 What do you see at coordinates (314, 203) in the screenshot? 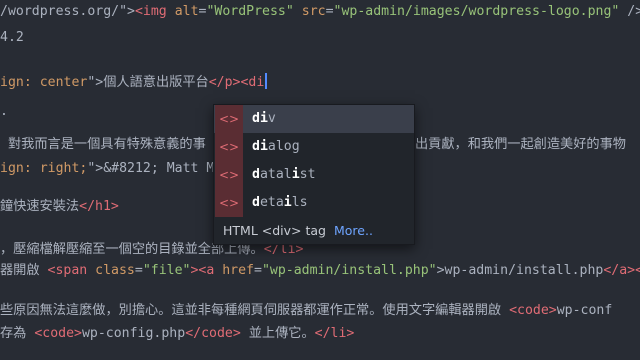
I see `suggestion-item: <> details` at bounding box center [314, 203].